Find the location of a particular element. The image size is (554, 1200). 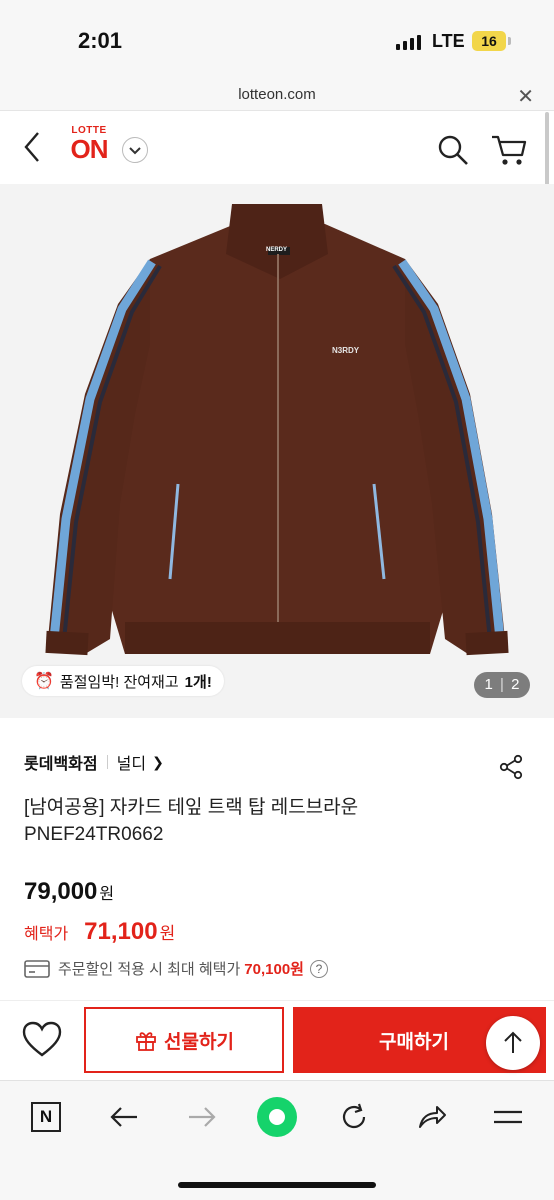

share-page-button is located at coordinates (432, 1117).